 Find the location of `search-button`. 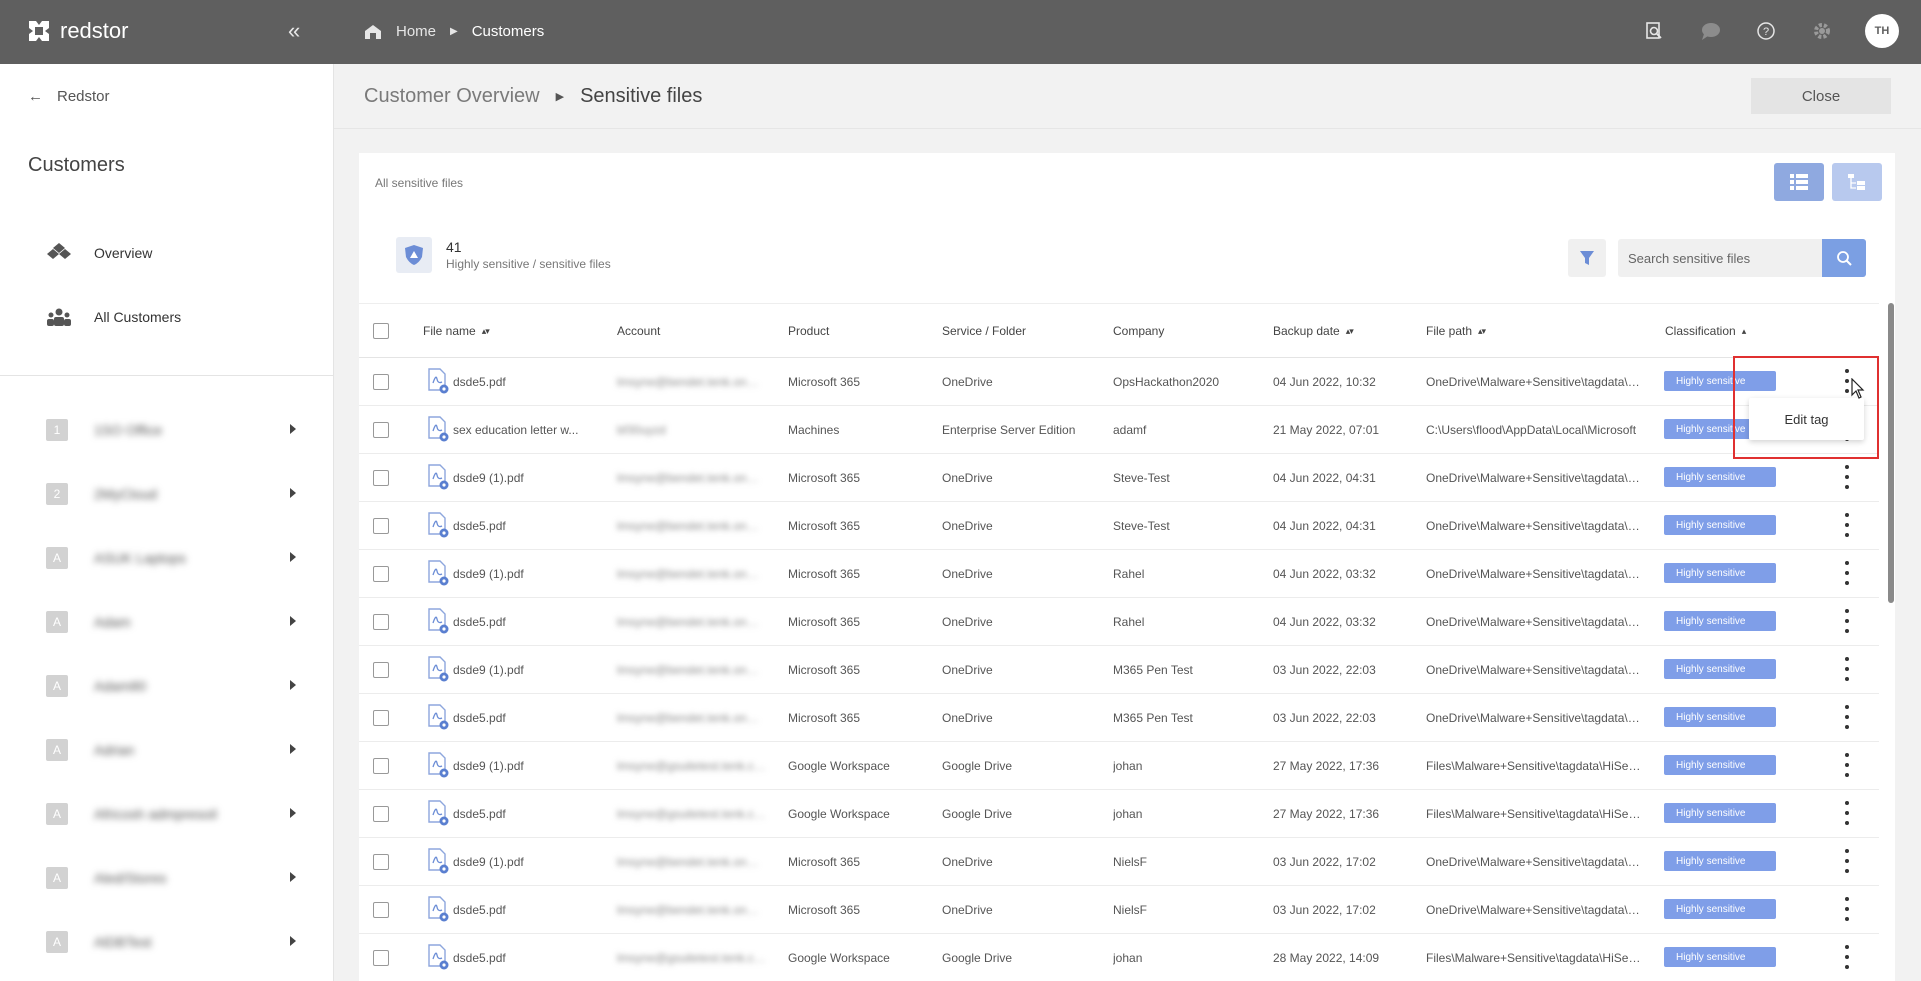

search-button is located at coordinates (1844, 258).